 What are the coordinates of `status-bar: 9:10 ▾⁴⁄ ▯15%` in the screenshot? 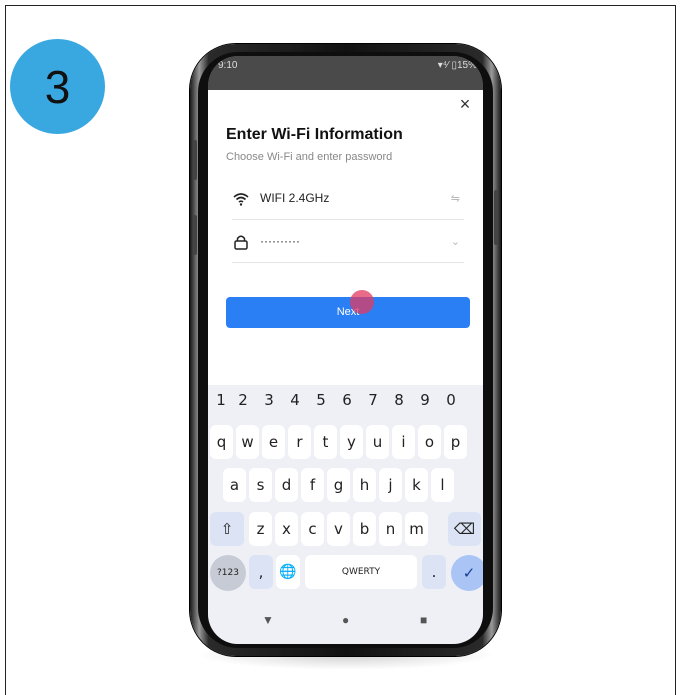 It's located at (345, 73).